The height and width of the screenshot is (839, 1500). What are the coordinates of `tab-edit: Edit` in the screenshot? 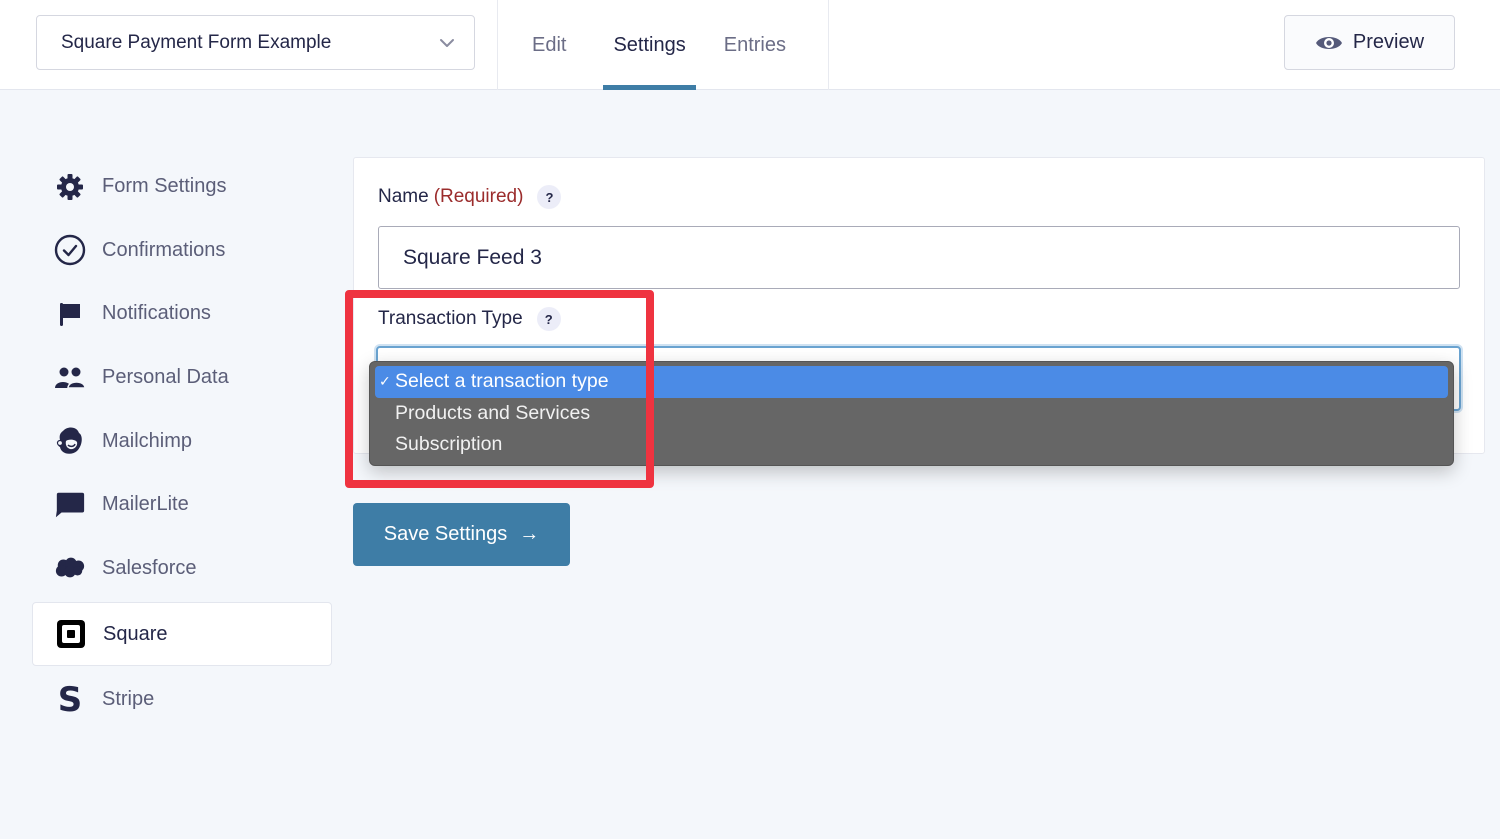 It's located at (549, 45).